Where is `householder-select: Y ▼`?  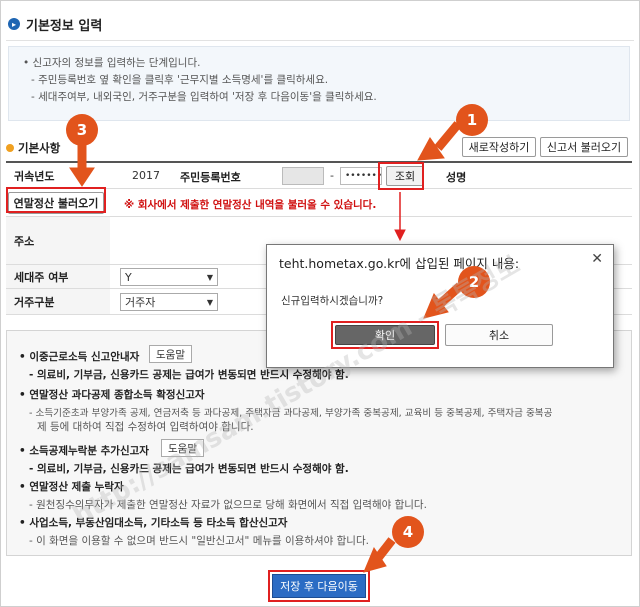 householder-select: Y ▼ is located at coordinates (169, 277).